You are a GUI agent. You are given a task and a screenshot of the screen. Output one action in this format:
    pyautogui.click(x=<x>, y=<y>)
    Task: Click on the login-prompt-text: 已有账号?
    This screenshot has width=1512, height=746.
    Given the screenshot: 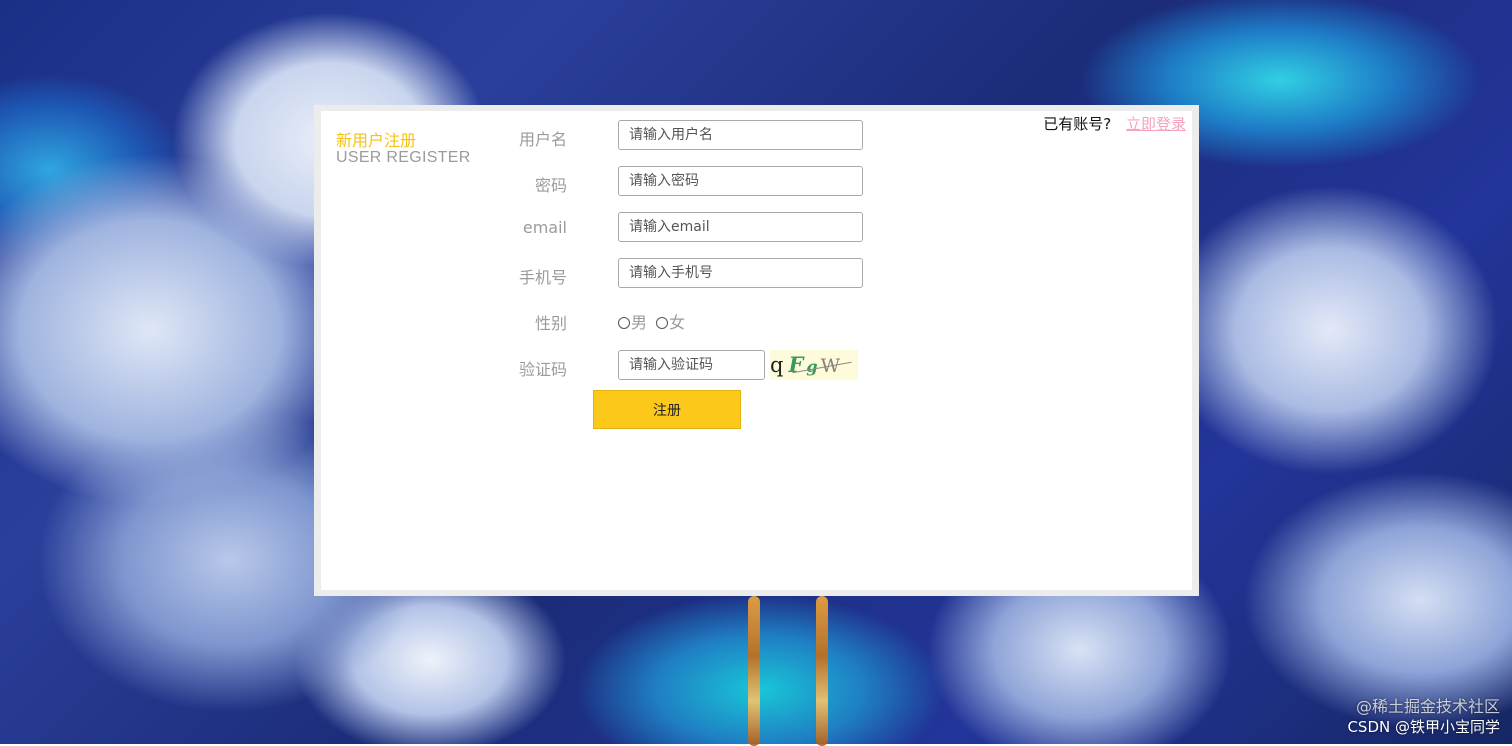 What is the action you would take?
    pyautogui.click(x=1077, y=124)
    